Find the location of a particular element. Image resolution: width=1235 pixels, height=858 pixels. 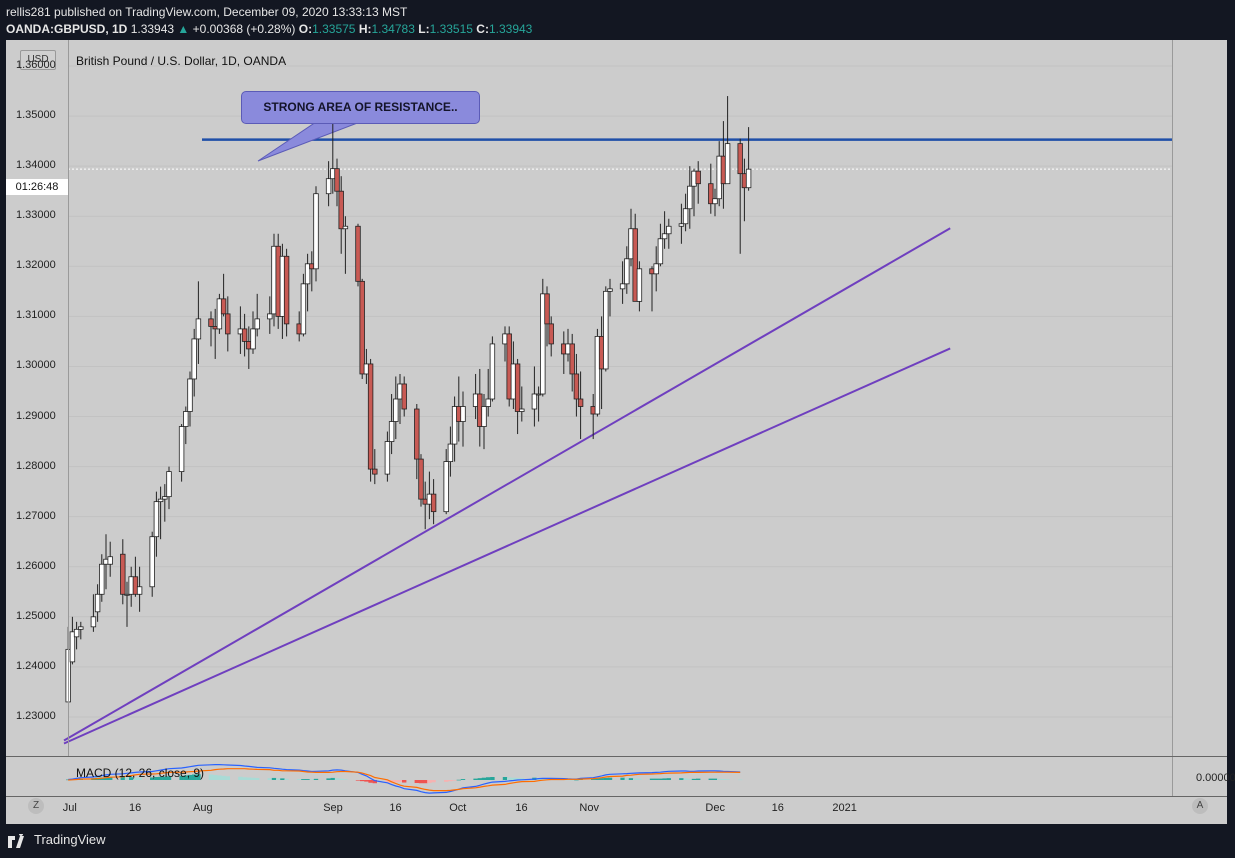

brand-name: TradingView is located at coordinates (70, 839).